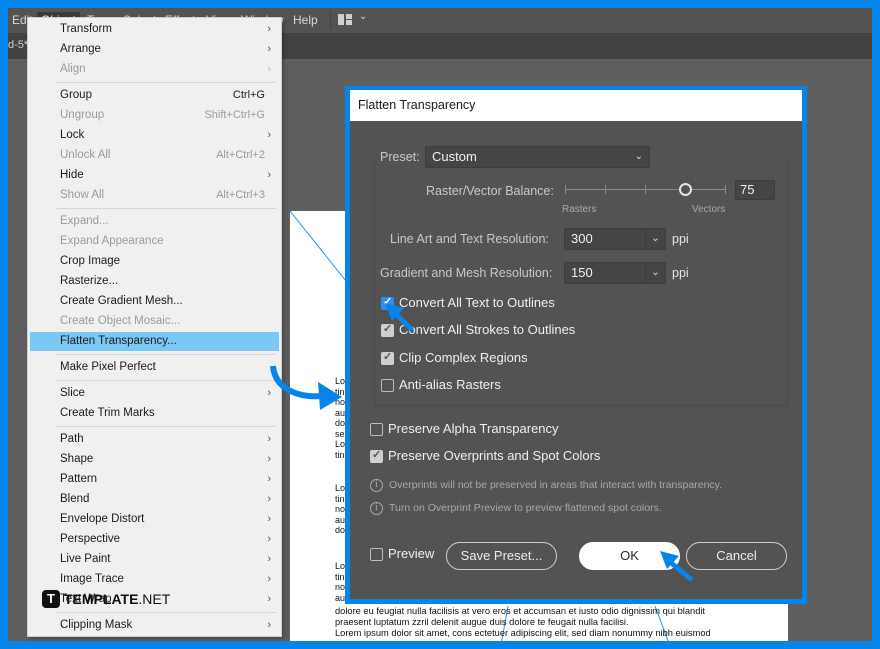 Image resolution: width=880 pixels, height=649 pixels. Describe the element at coordinates (154, 539) in the screenshot. I see `menu-item-perspective: Perspective ›` at that location.